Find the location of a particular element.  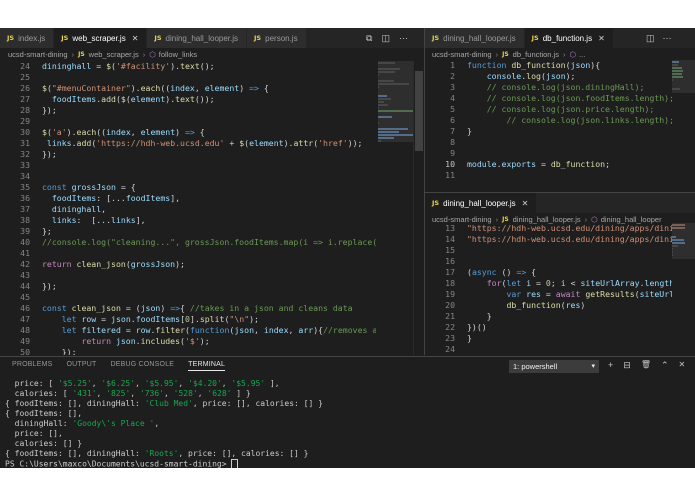

breadcrumb-item: follow_links is located at coordinates (178, 54).